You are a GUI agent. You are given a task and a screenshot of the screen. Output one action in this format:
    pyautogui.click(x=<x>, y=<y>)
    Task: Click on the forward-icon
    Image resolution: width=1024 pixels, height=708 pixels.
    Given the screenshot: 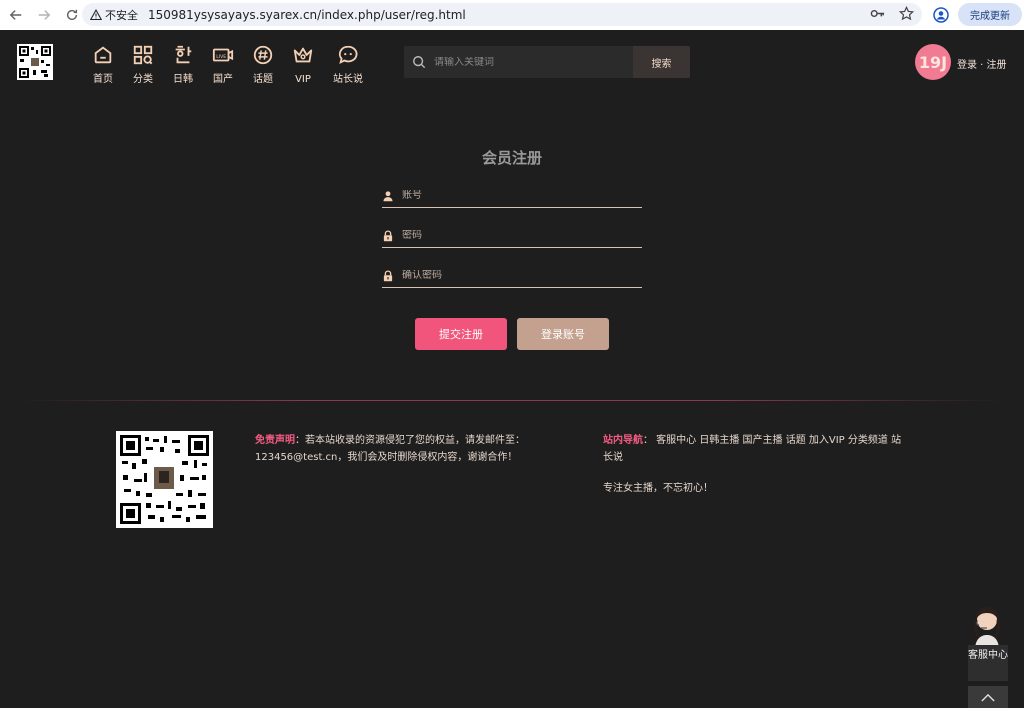 What is the action you would take?
    pyautogui.click(x=44, y=15)
    